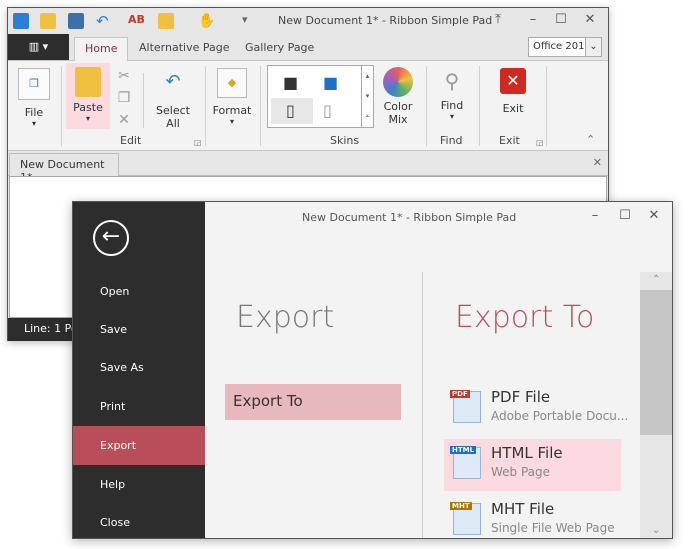 This screenshot has width=690, height=549. What do you see at coordinates (64, 168) in the screenshot?
I see `document-tab: New Document 1*` at bounding box center [64, 168].